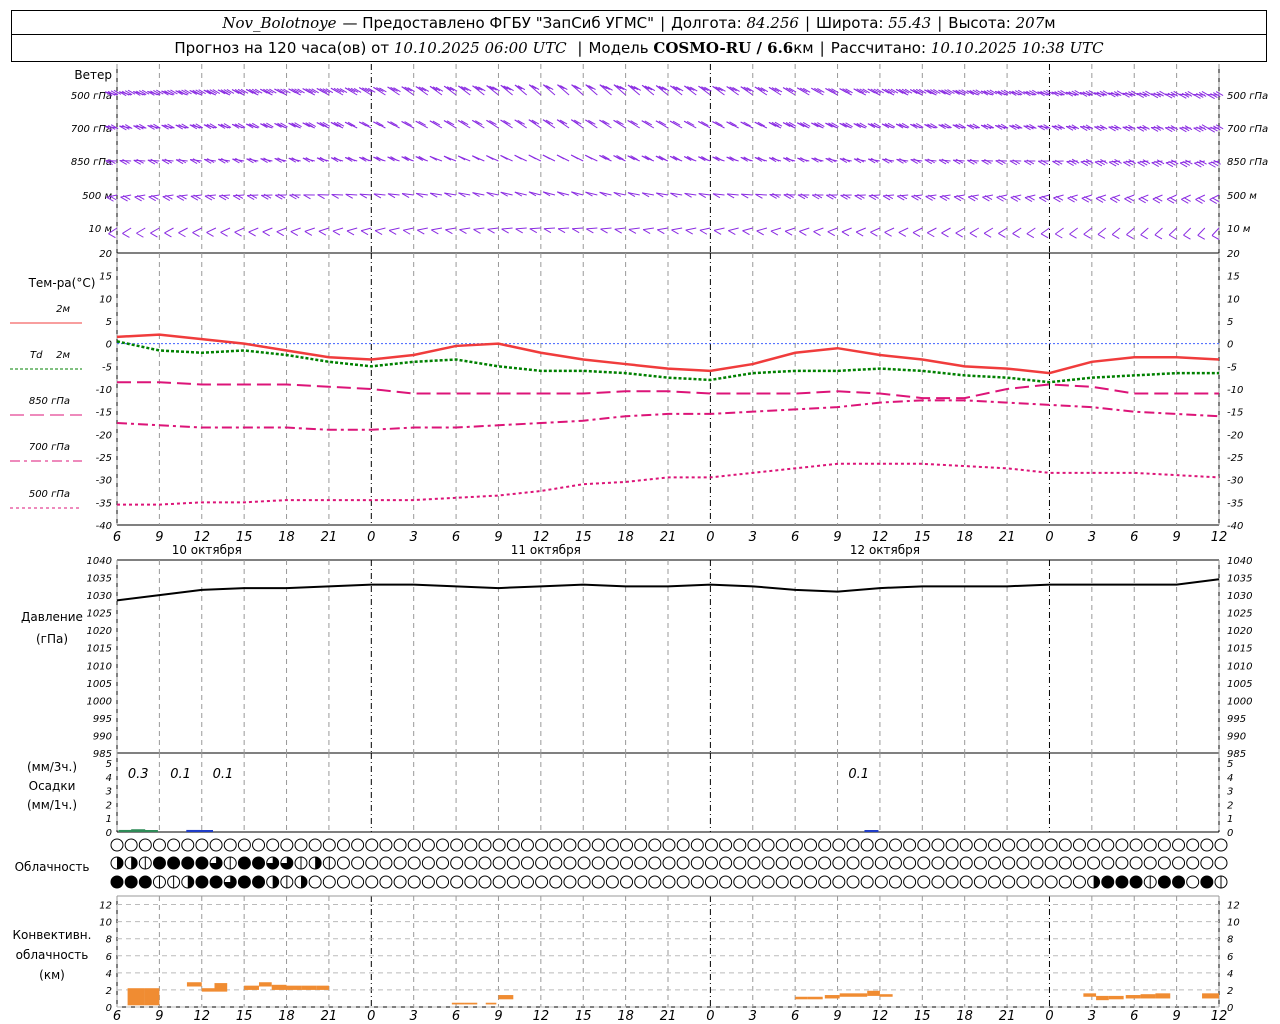 The image size is (1280, 1024). Describe the element at coordinates (102, 736) in the screenshot. I see `pressure-y-tick: 990` at that location.